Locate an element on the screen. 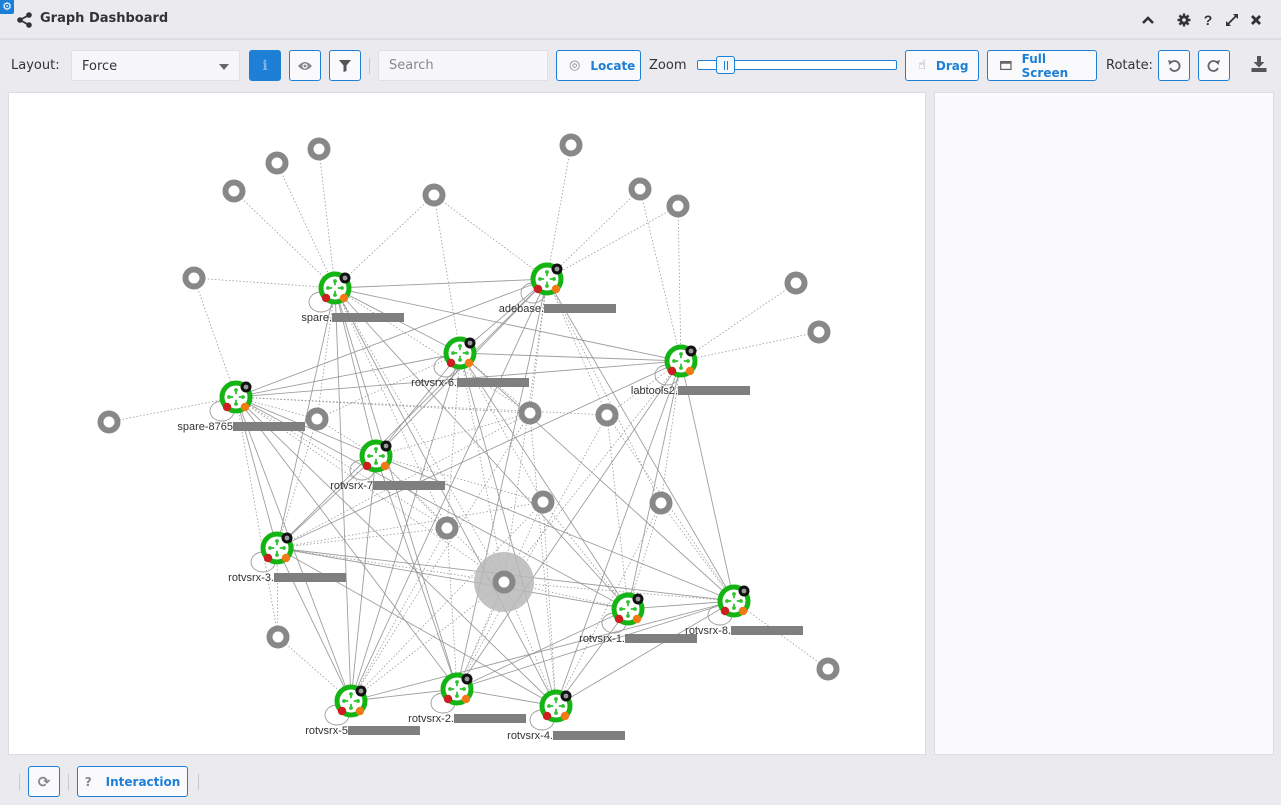  close-button is located at coordinates (1256, 20).